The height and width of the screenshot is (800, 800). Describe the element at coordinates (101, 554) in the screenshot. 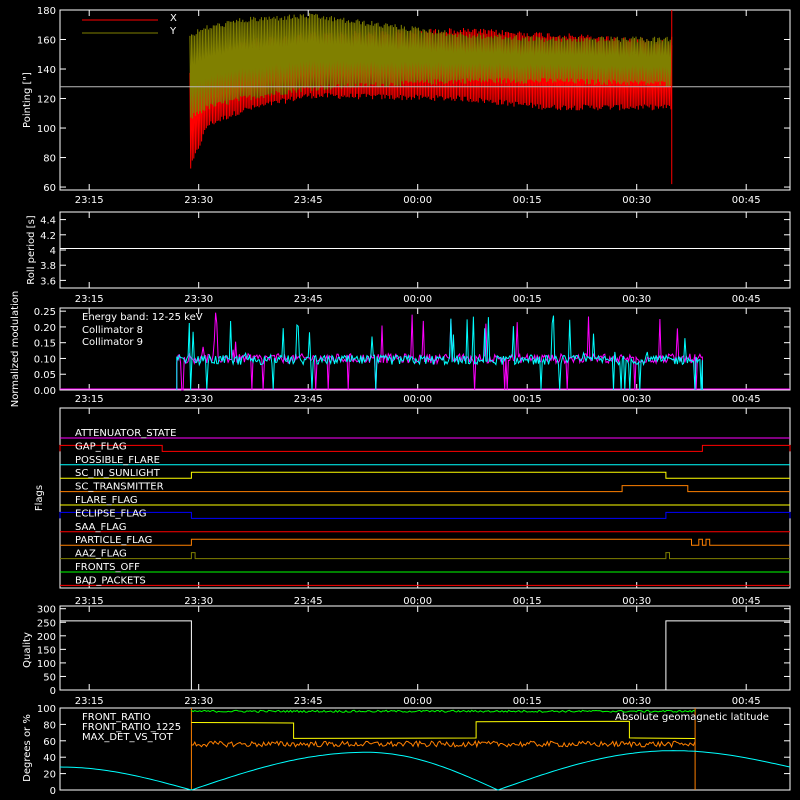

I see `flag-label-aaz_flag: AAZ_FLAG` at that location.